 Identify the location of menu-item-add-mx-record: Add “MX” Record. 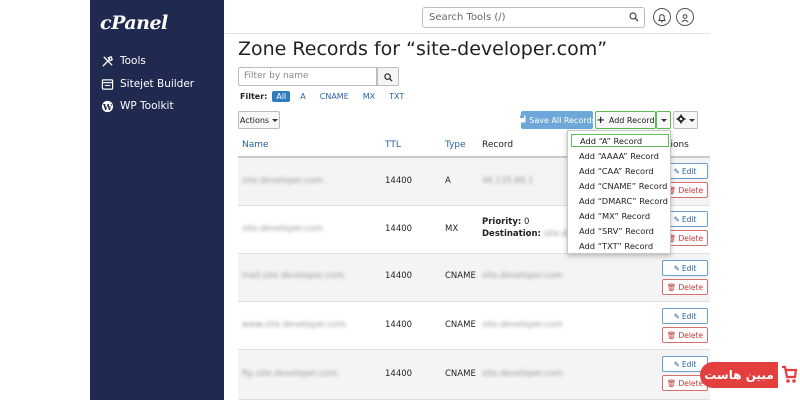
(620, 215).